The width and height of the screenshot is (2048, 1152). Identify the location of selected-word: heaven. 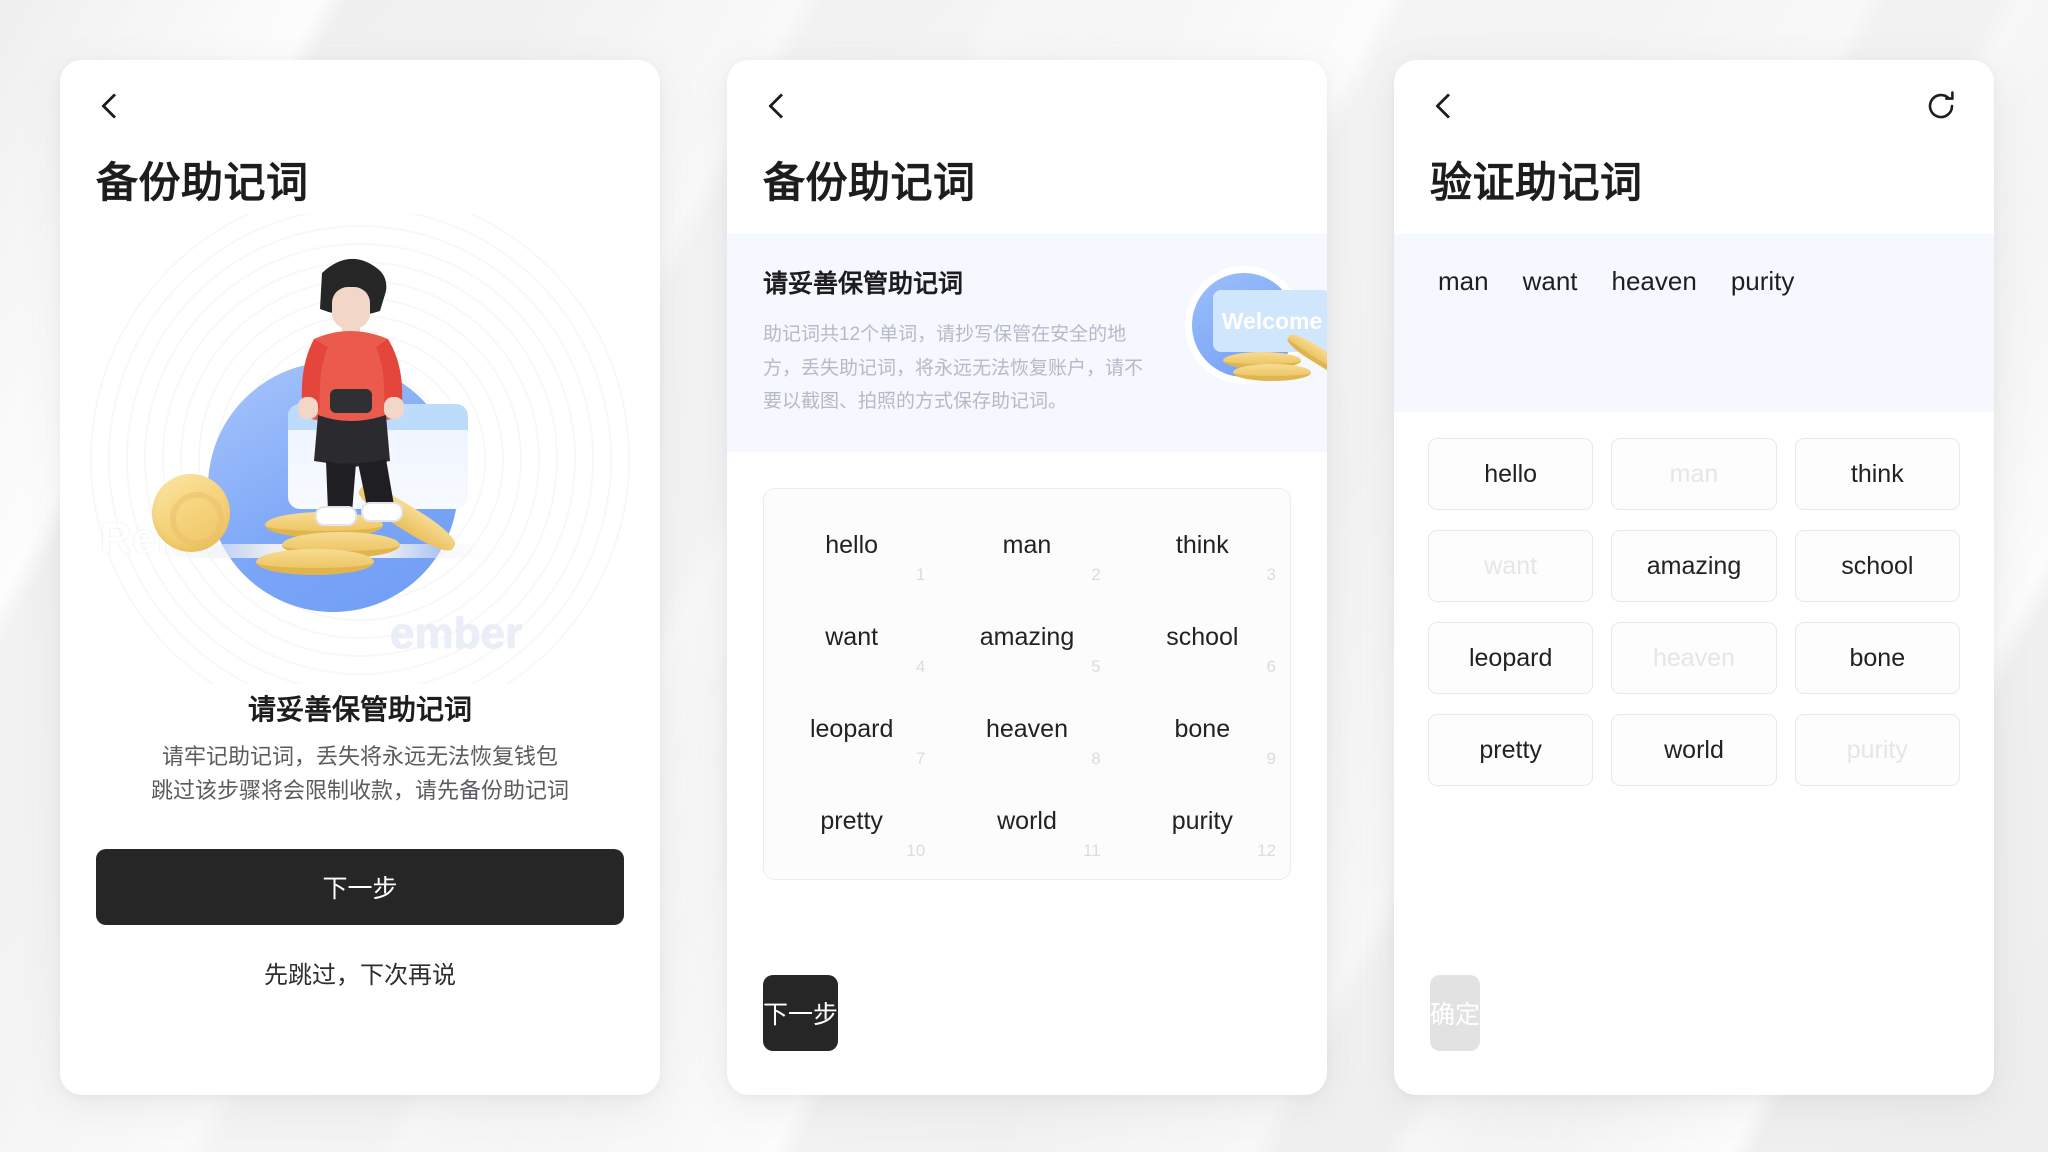
(1654, 281).